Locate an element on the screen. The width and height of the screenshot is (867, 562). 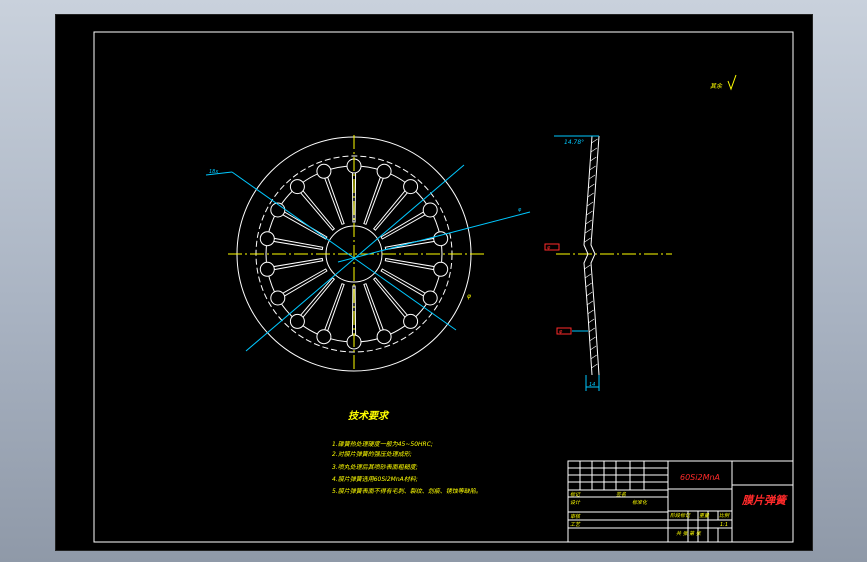
tech-title: 技术要求 is located at coordinates (369, 416).